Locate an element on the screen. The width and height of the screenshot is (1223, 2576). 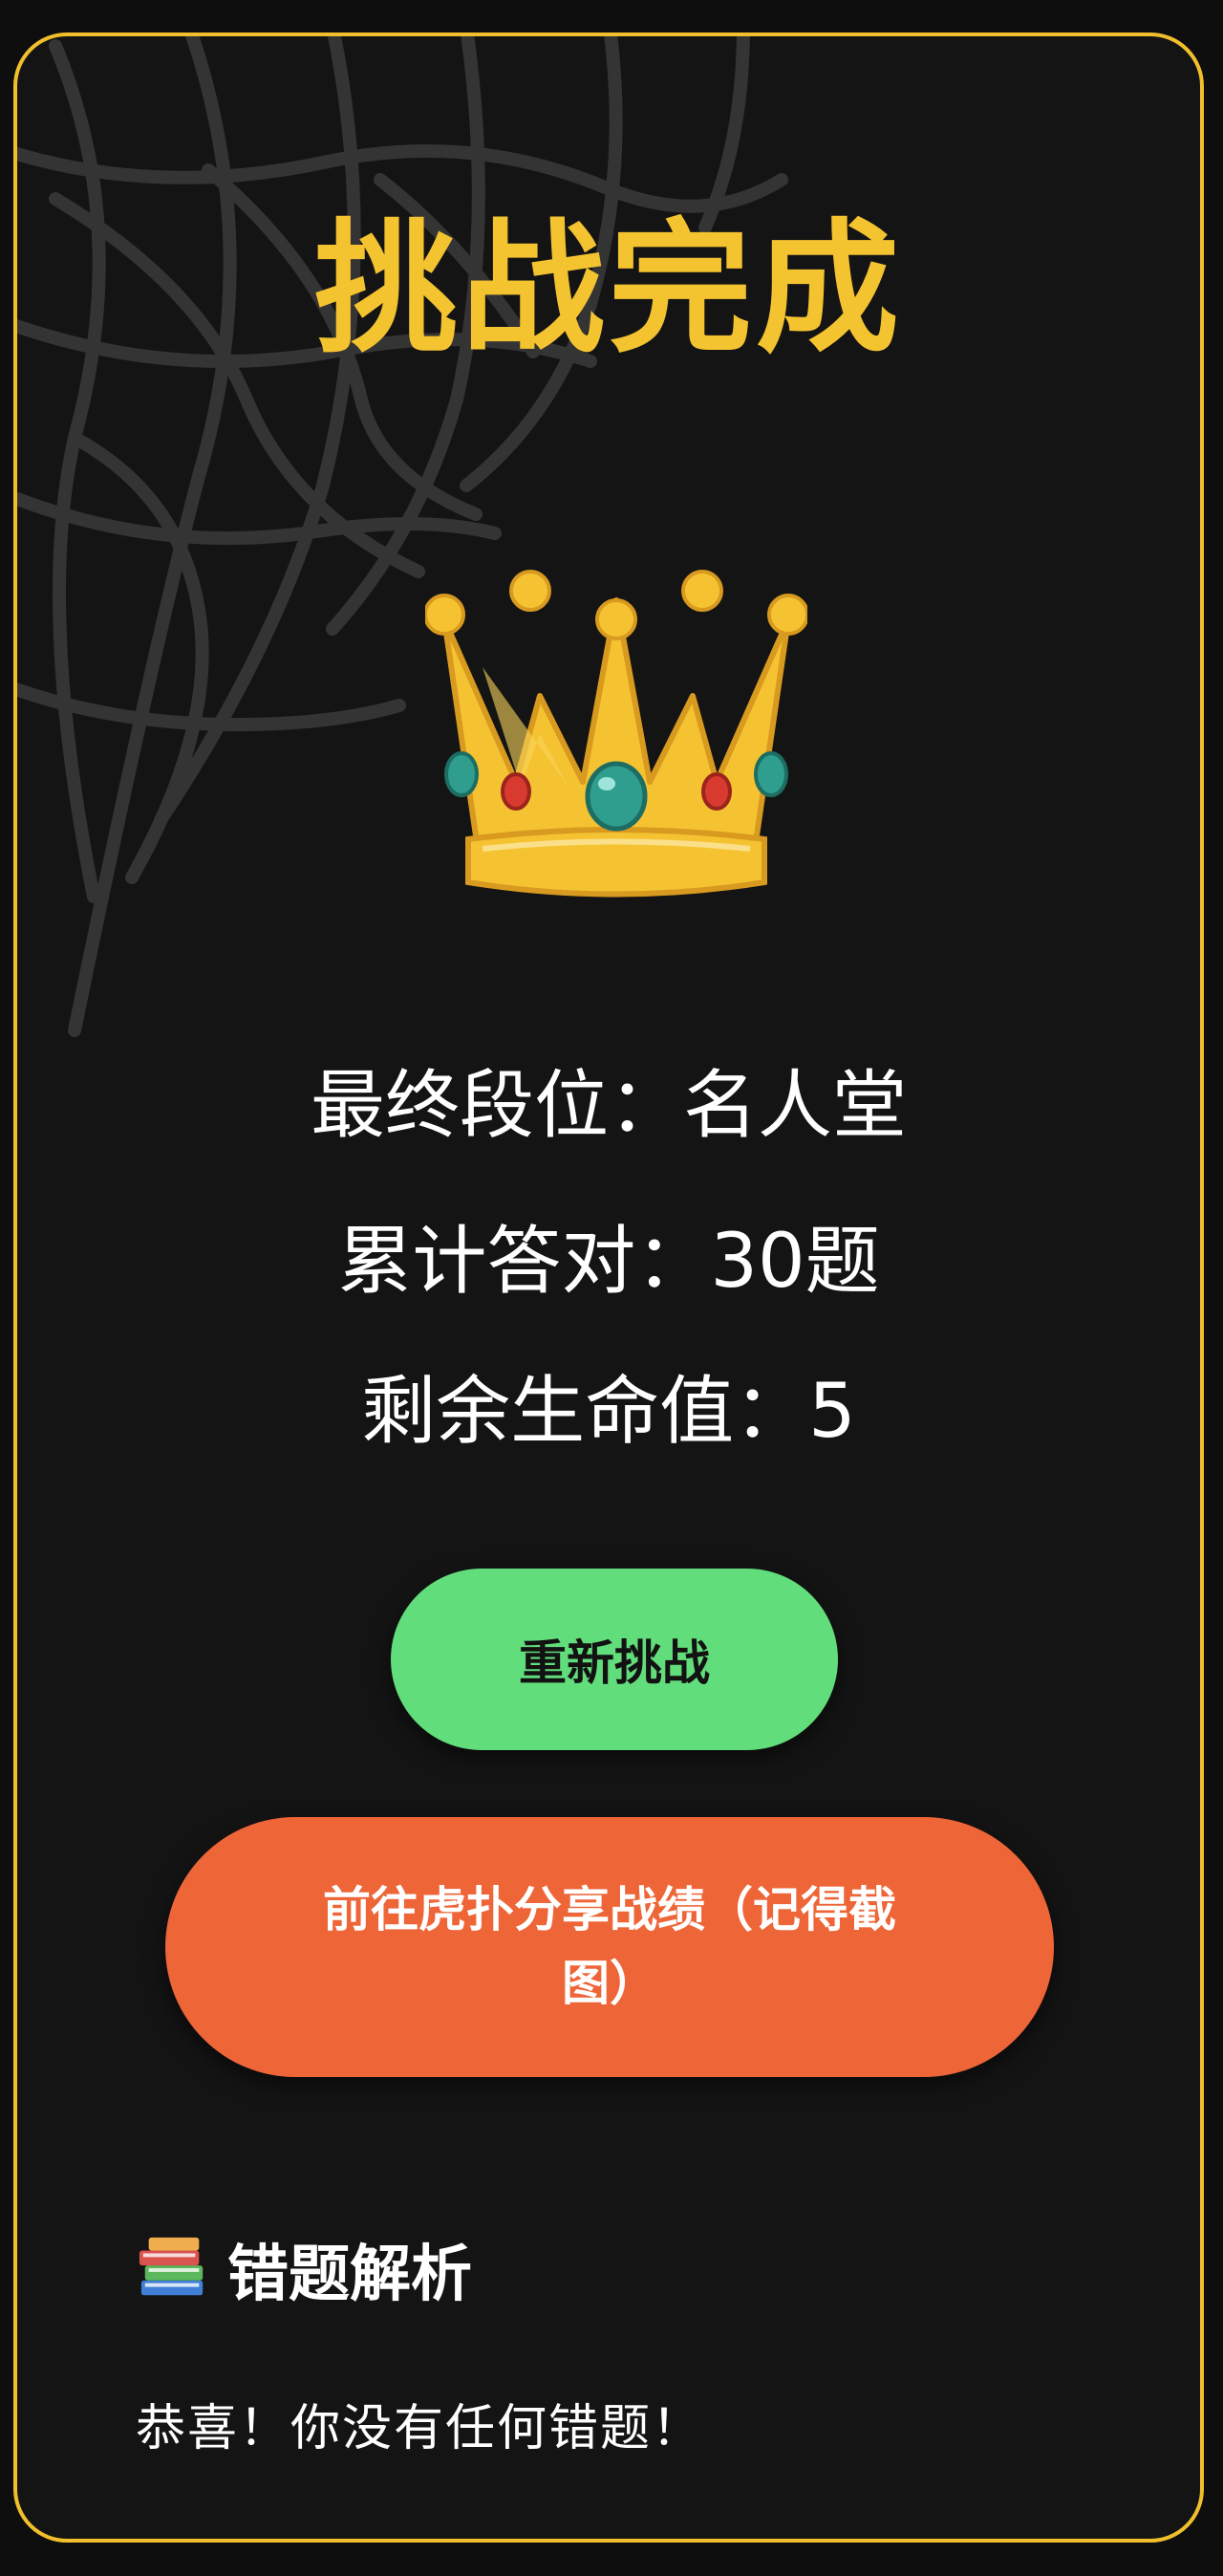
page-title: 挑战完成 is located at coordinates (608, 289).